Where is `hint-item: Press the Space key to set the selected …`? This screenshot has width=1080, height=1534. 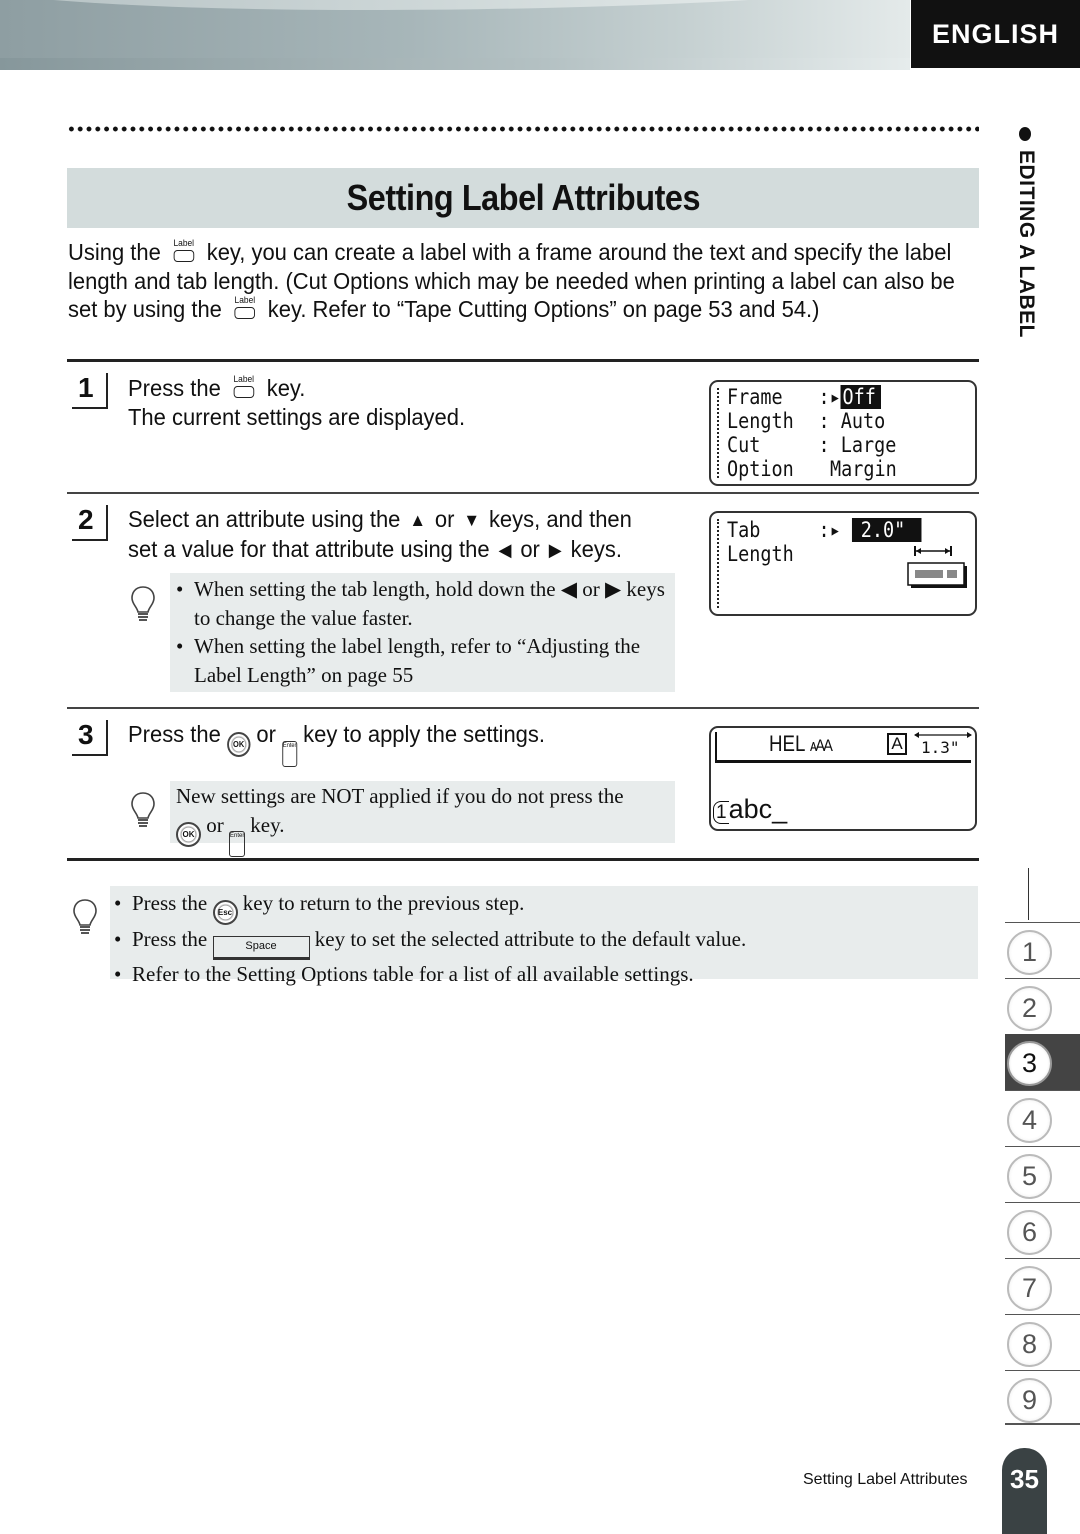
hint-item: Press the Space key to set the selected … is located at coordinates (542, 942).